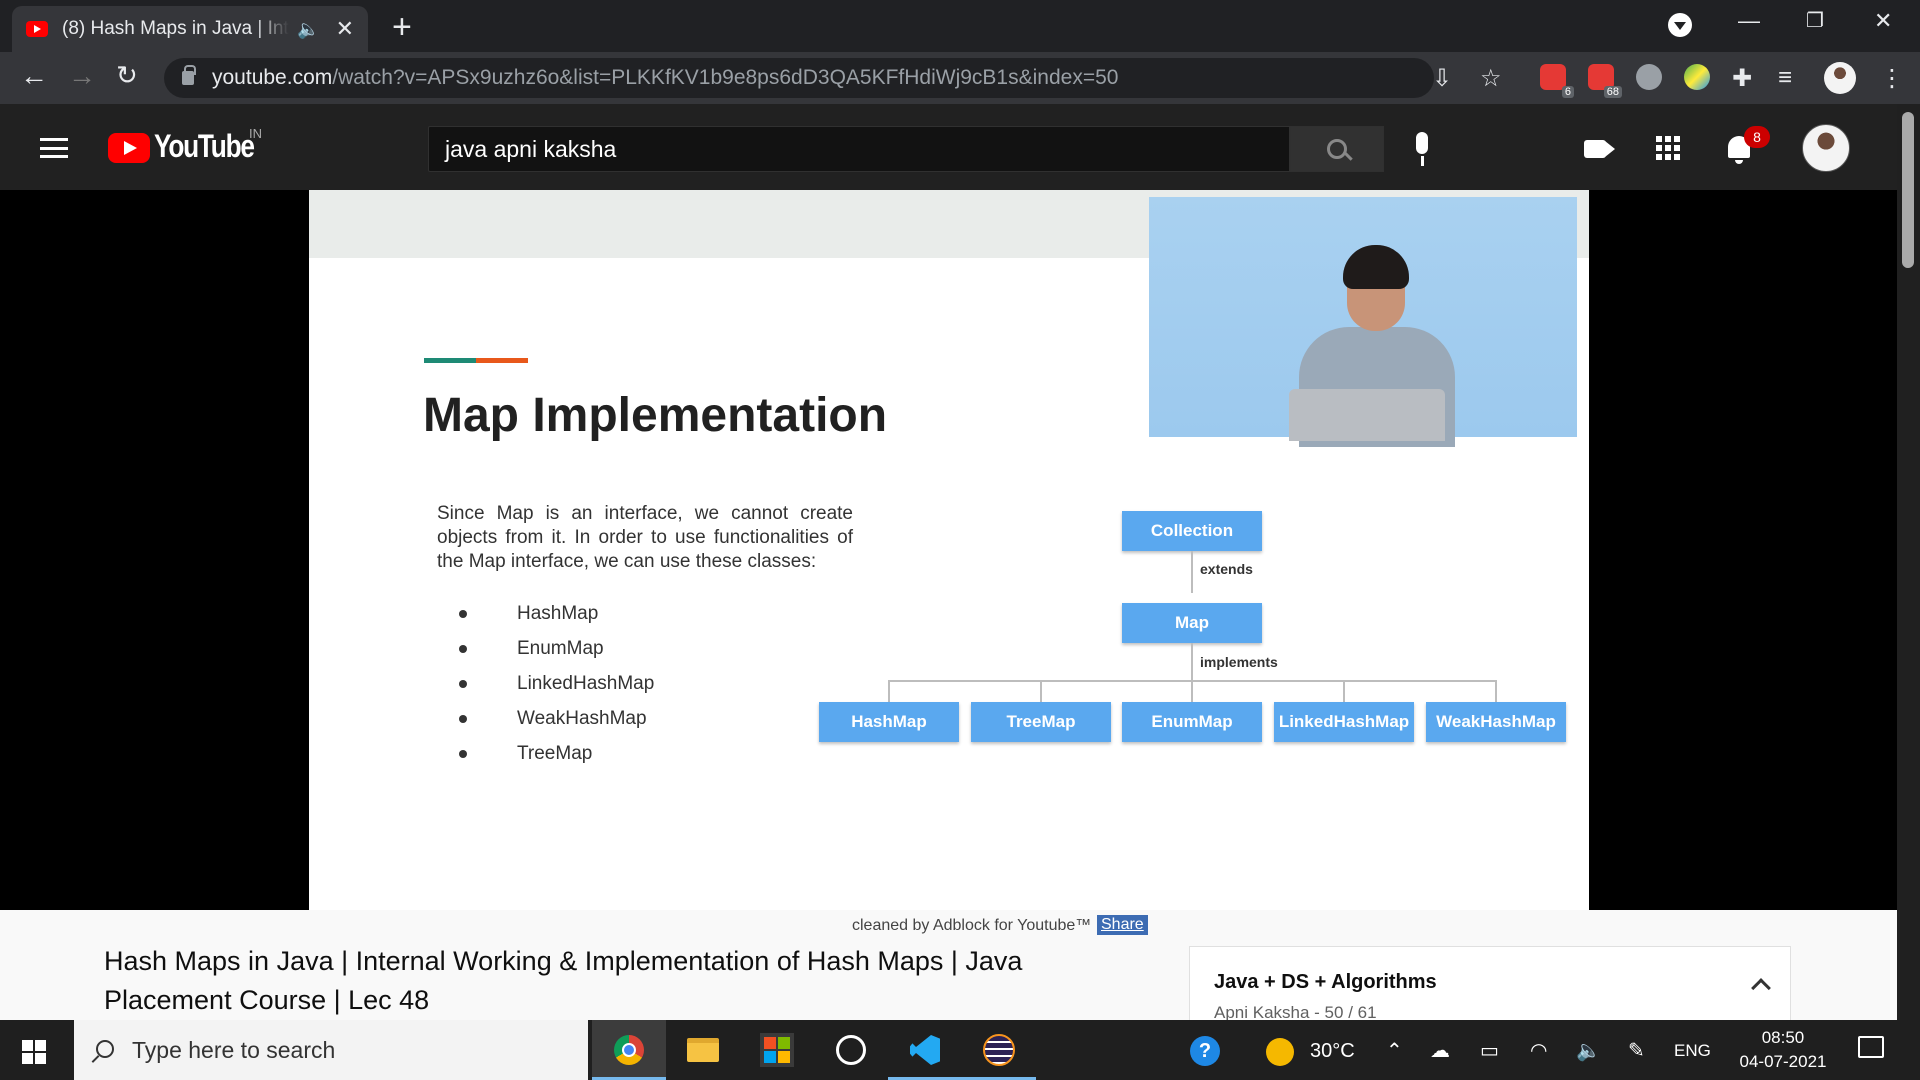 Image resolution: width=1920 pixels, height=1080 pixels. What do you see at coordinates (556, 648) in the screenshot?
I see `list-item: EnumMap` at bounding box center [556, 648].